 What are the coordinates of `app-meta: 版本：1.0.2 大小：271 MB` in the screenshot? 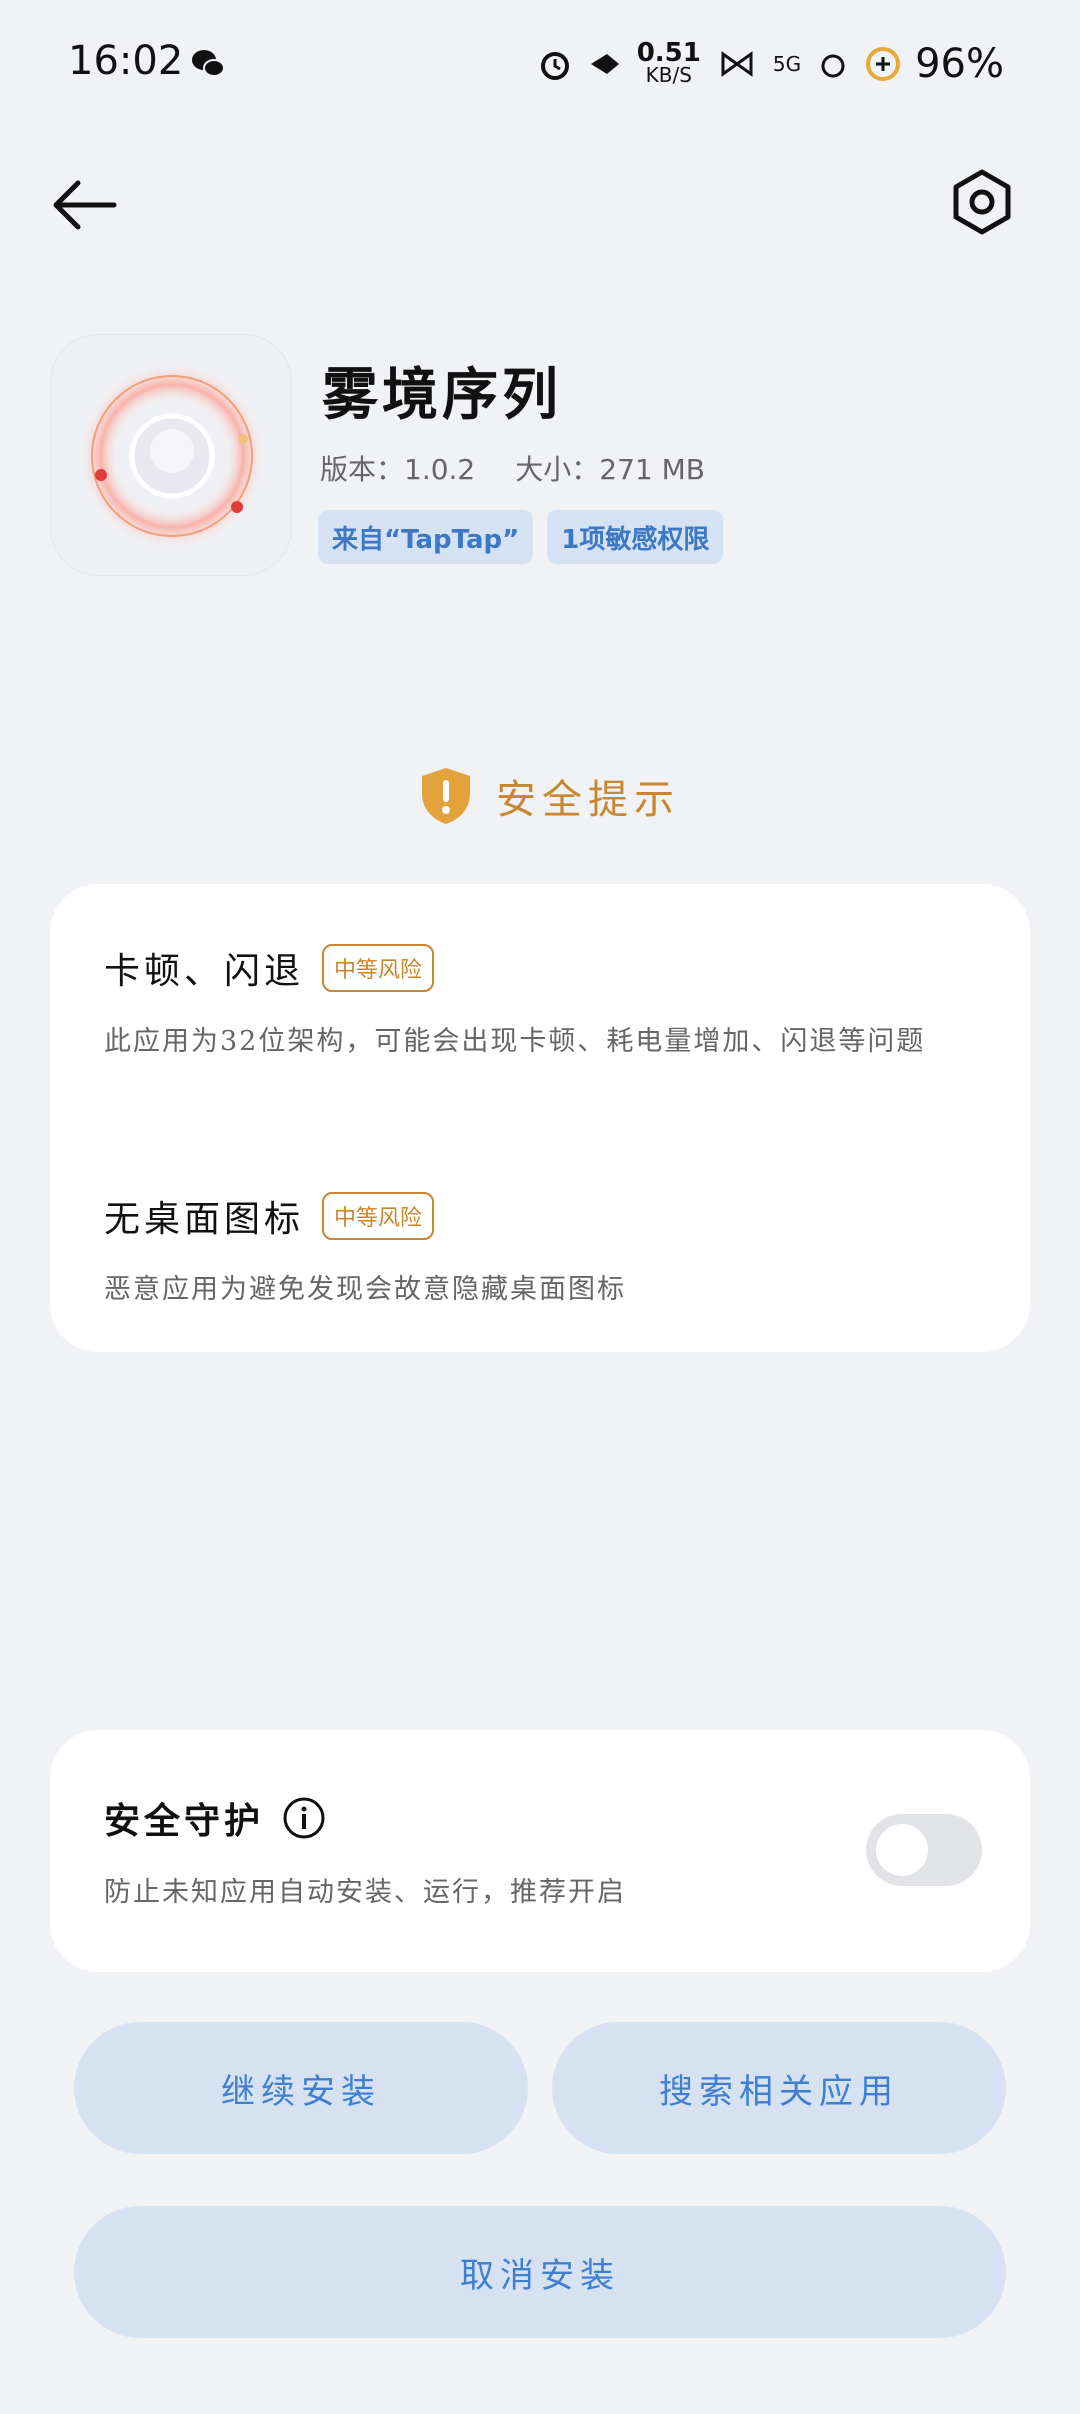 It's located at (512, 468).